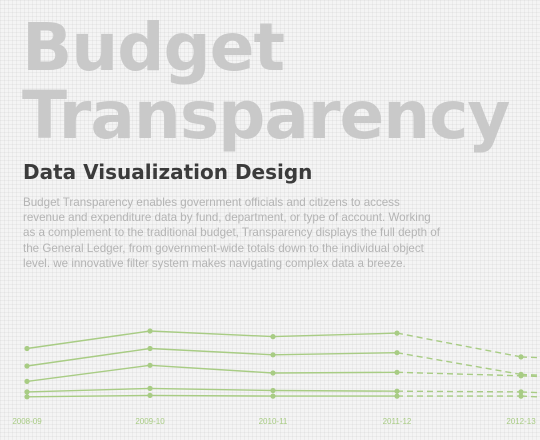 The width and height of the screenshot is (540, 440). I want to click on x-tick-label-2010-11: 2010-11, so click(273, 421).